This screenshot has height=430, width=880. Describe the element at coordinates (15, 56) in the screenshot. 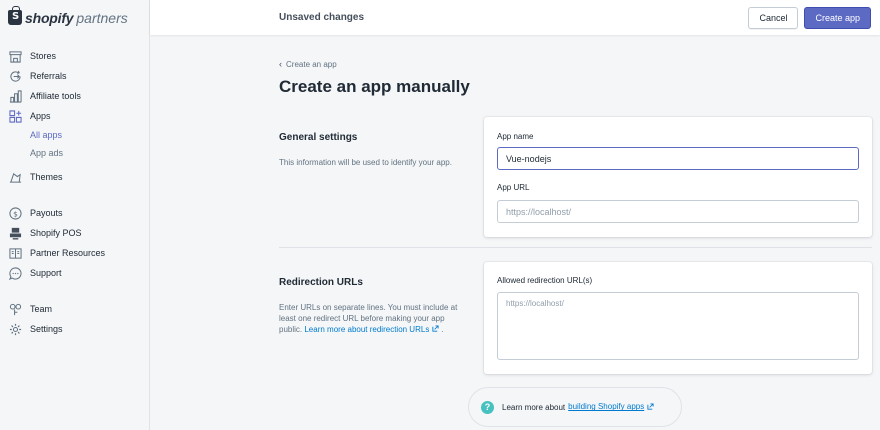

I see `store-icon` at that location.